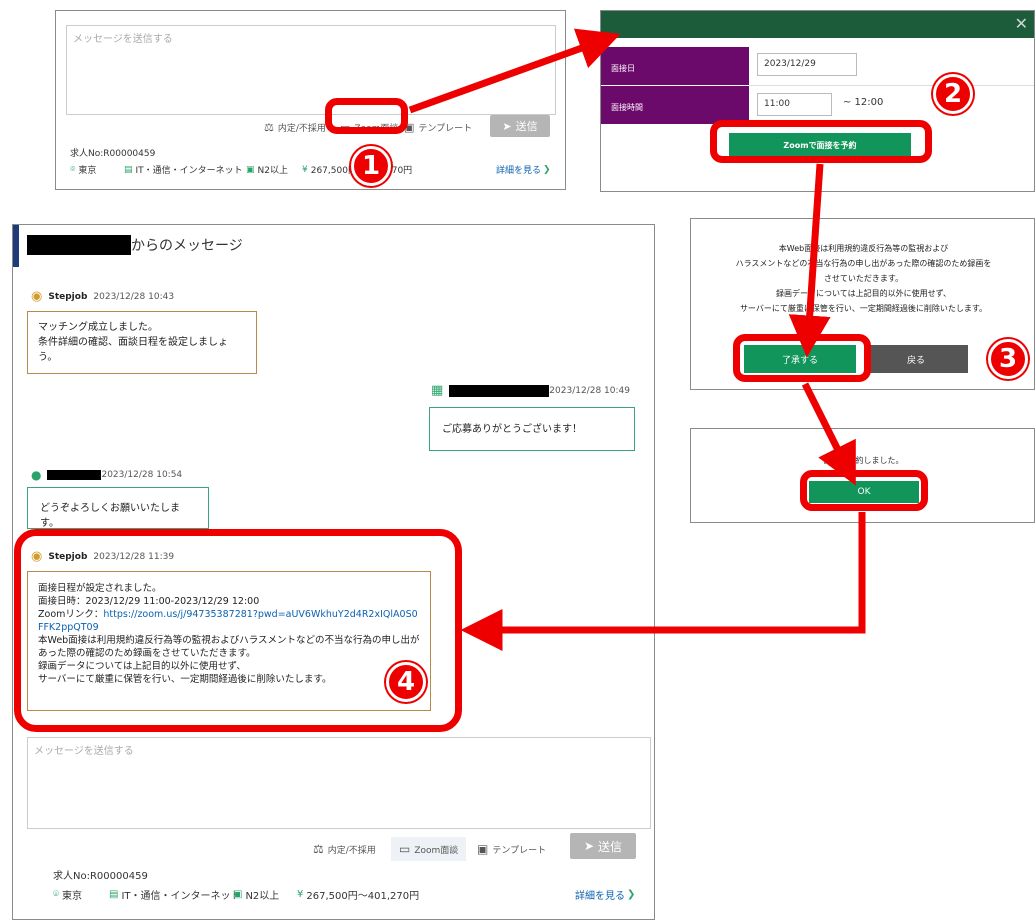  I want to click on arrow-step3-to-ok, so click(828, 434).